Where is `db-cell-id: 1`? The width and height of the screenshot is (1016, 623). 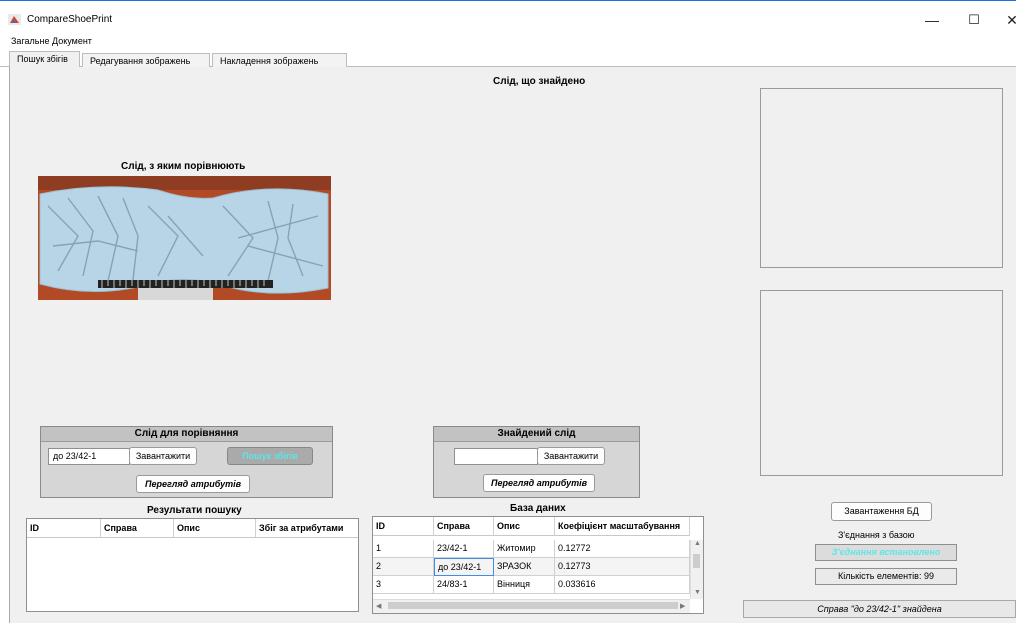
db-cell-id: 1 is located at coordinates (403, 549).